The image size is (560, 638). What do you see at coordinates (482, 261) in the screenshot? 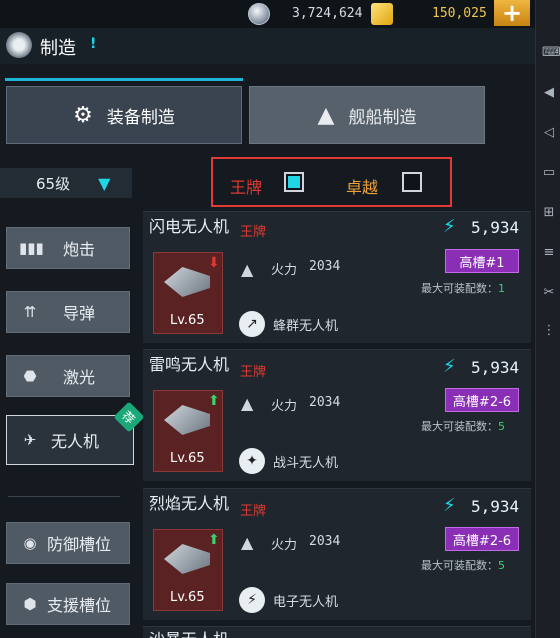
I see `slot-tag: 高槽#1` at bounding box center [482, 261].